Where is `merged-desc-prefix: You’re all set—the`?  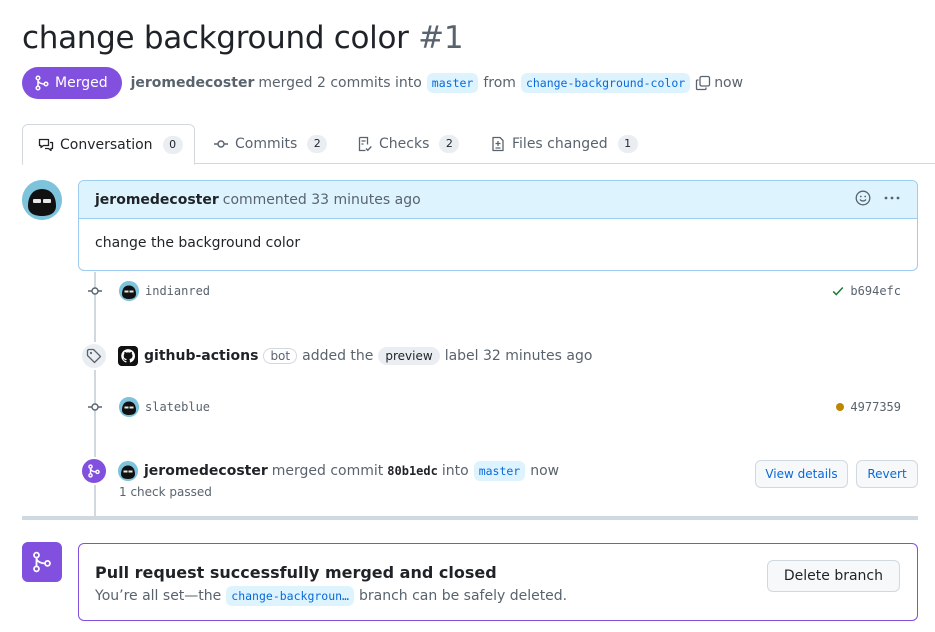
merged-desc-prefix: You’re all set—the is located at coordinates (158, 596).